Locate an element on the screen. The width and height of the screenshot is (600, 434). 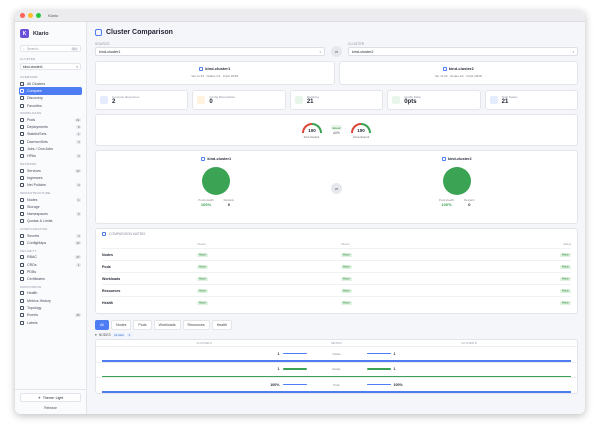
sidebar-item-label: Health is located at coordinates (32, 293).